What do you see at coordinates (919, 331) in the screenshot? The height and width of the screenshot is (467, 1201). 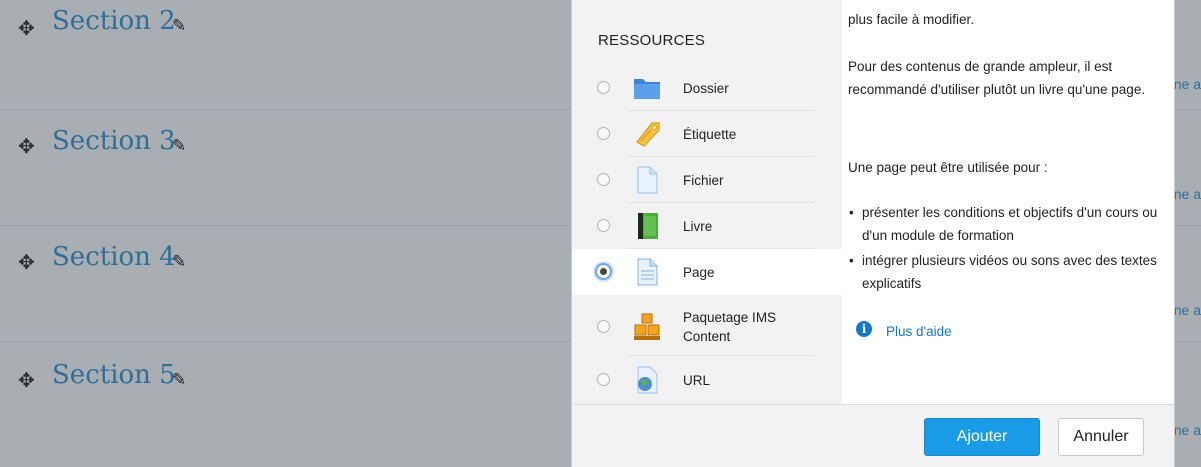 I see `more-help-link: Plus d'aide` at bounding box center [919, 331].